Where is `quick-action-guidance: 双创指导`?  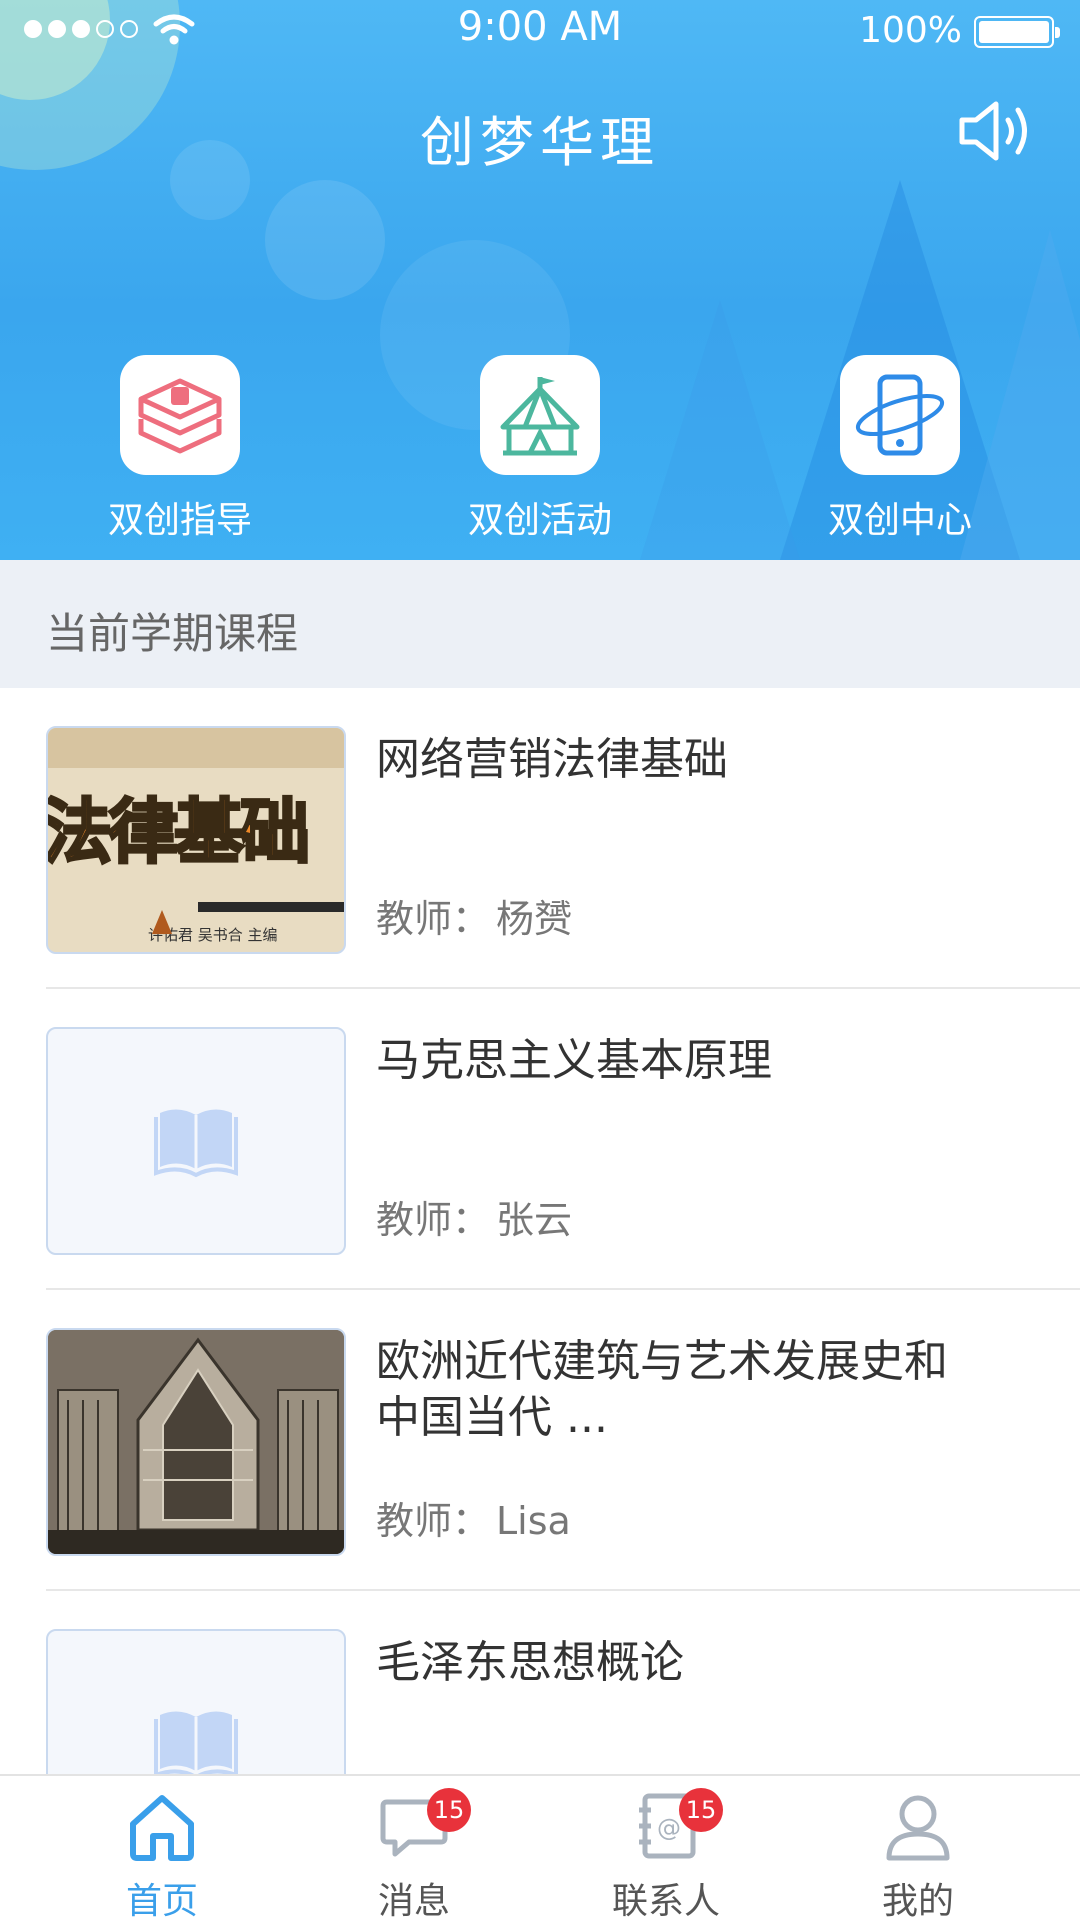
quick-action-guidance: 双创指导 is located at coordinates (180, 449).